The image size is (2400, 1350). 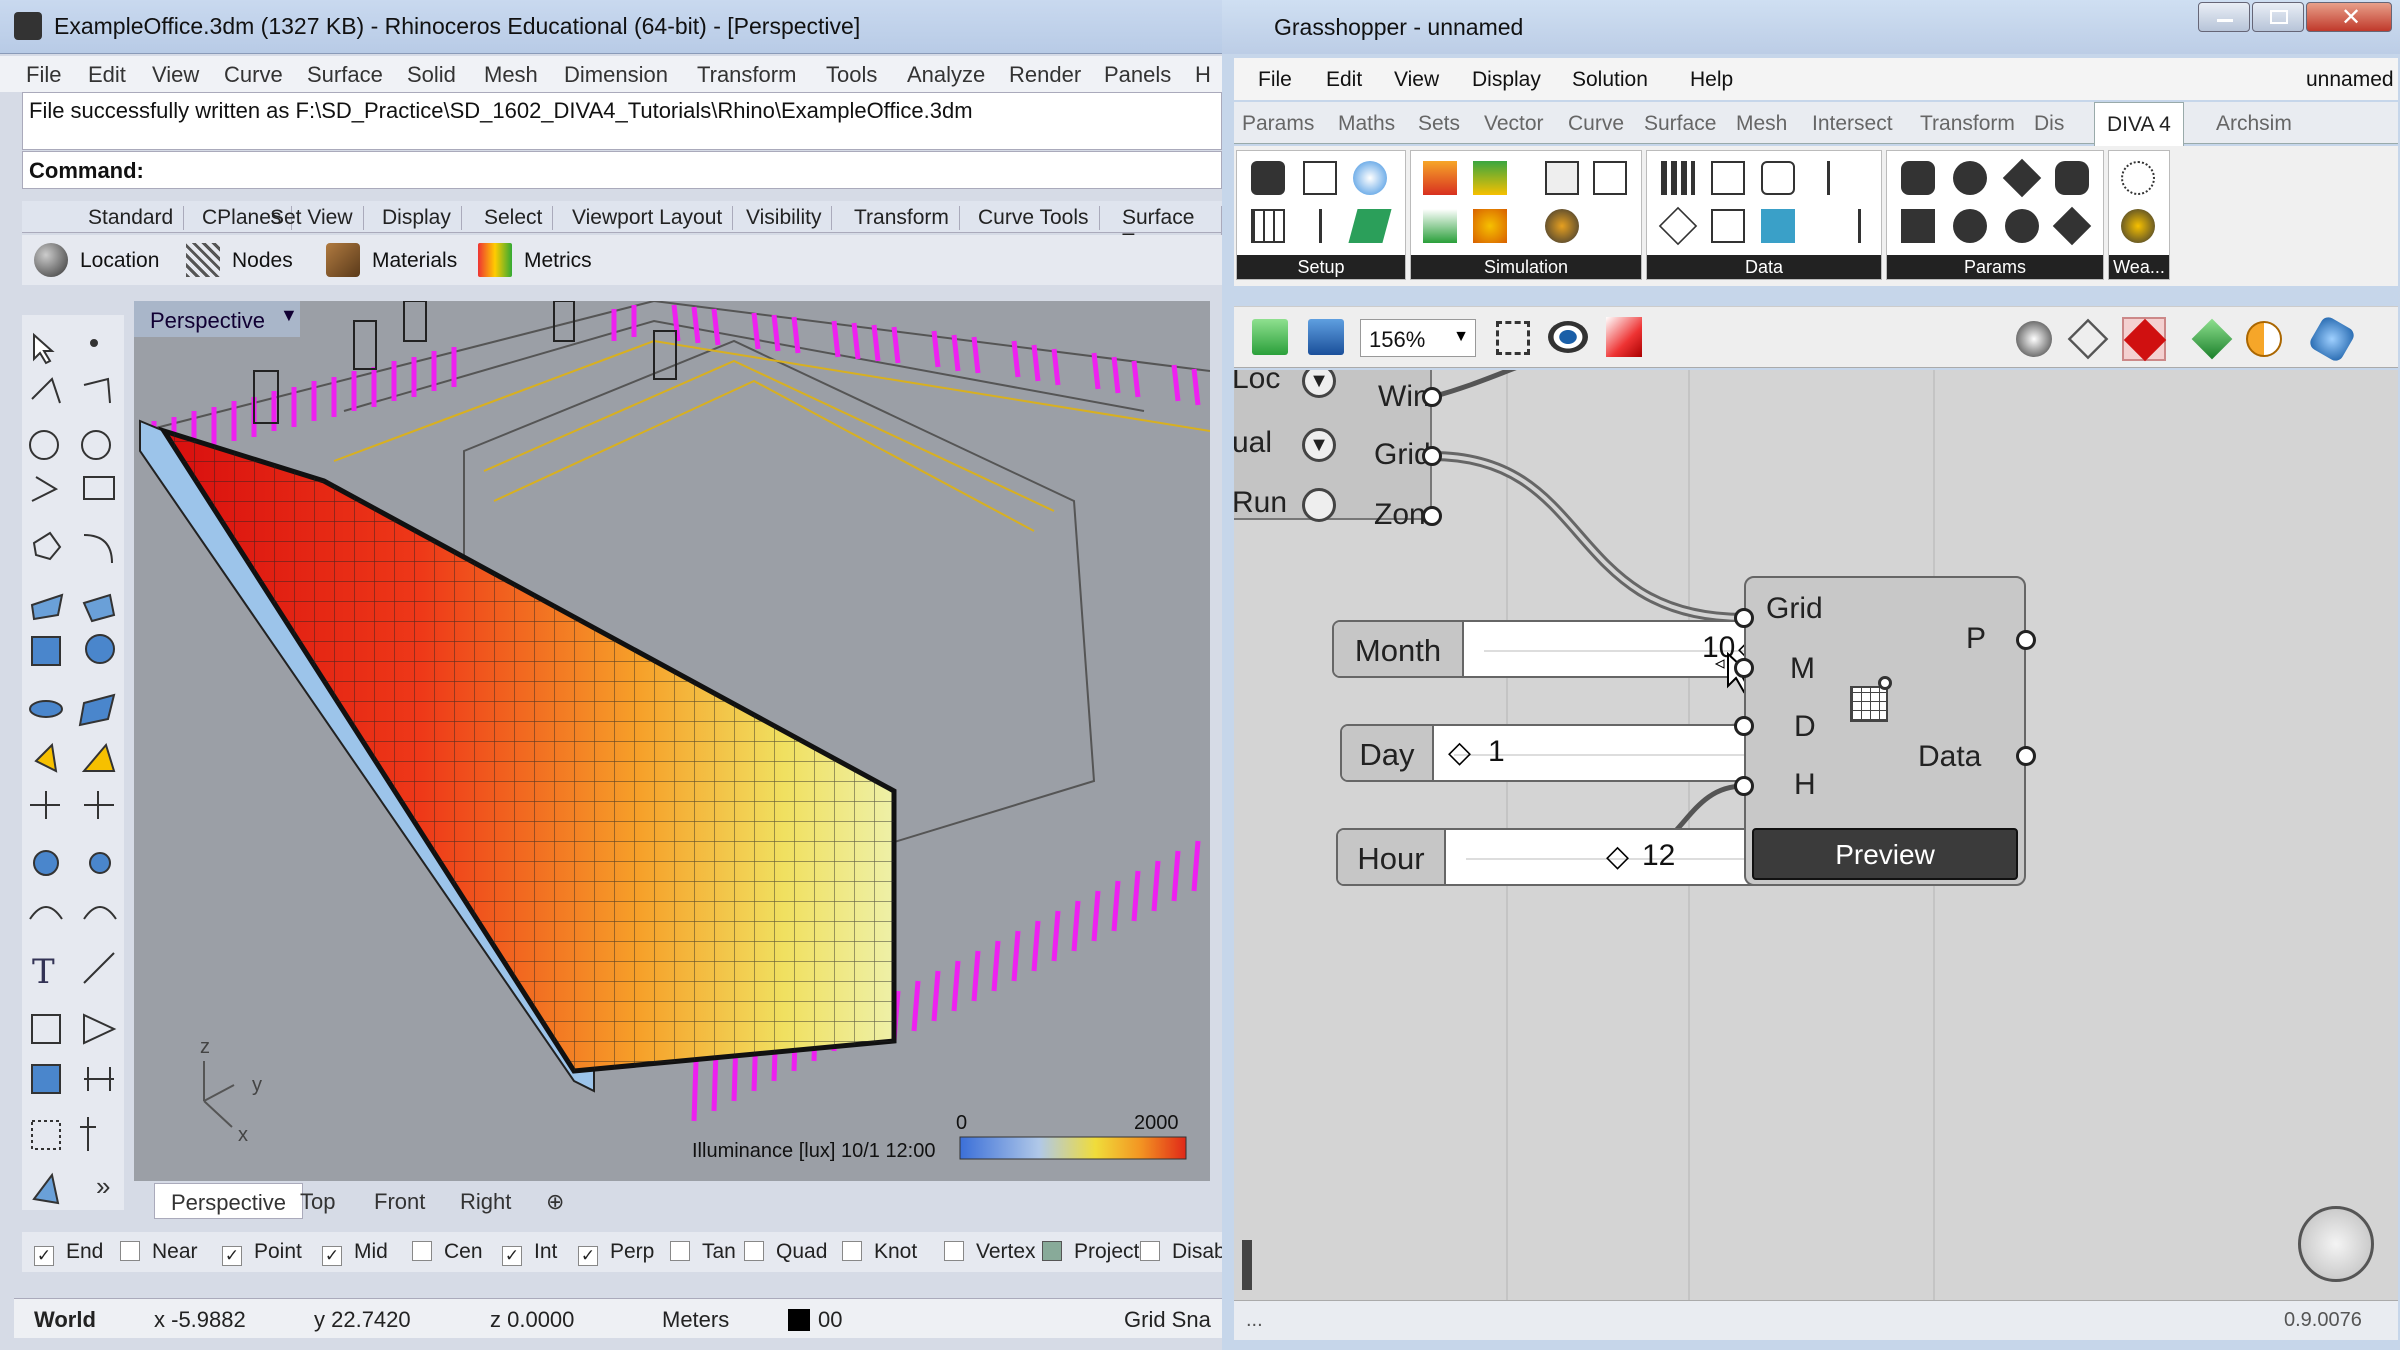 What do you see at coordinates (2022, 226) in the screenshot?
I see `param-circle-icon` at bounding box center [2022, 226].